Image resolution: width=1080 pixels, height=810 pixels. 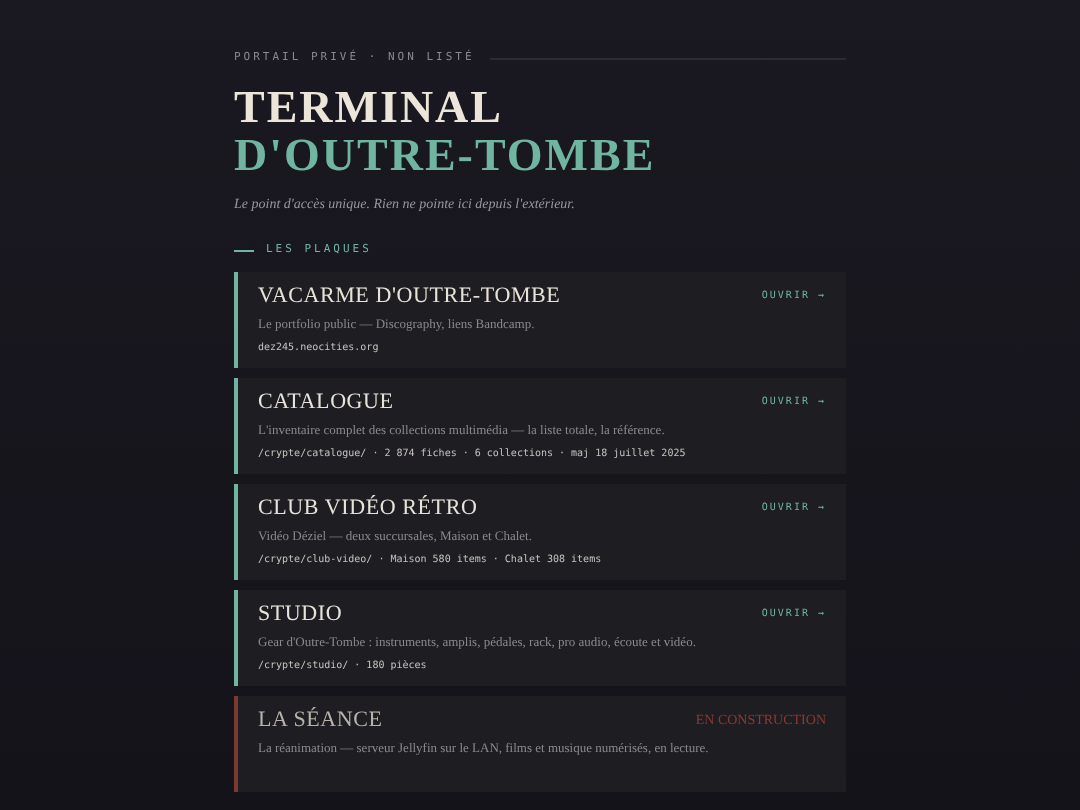 What do you see at coordinates (300, 614) in the screenshot?
I see `card-title: STUDIO` at bounding box center [300, 614].